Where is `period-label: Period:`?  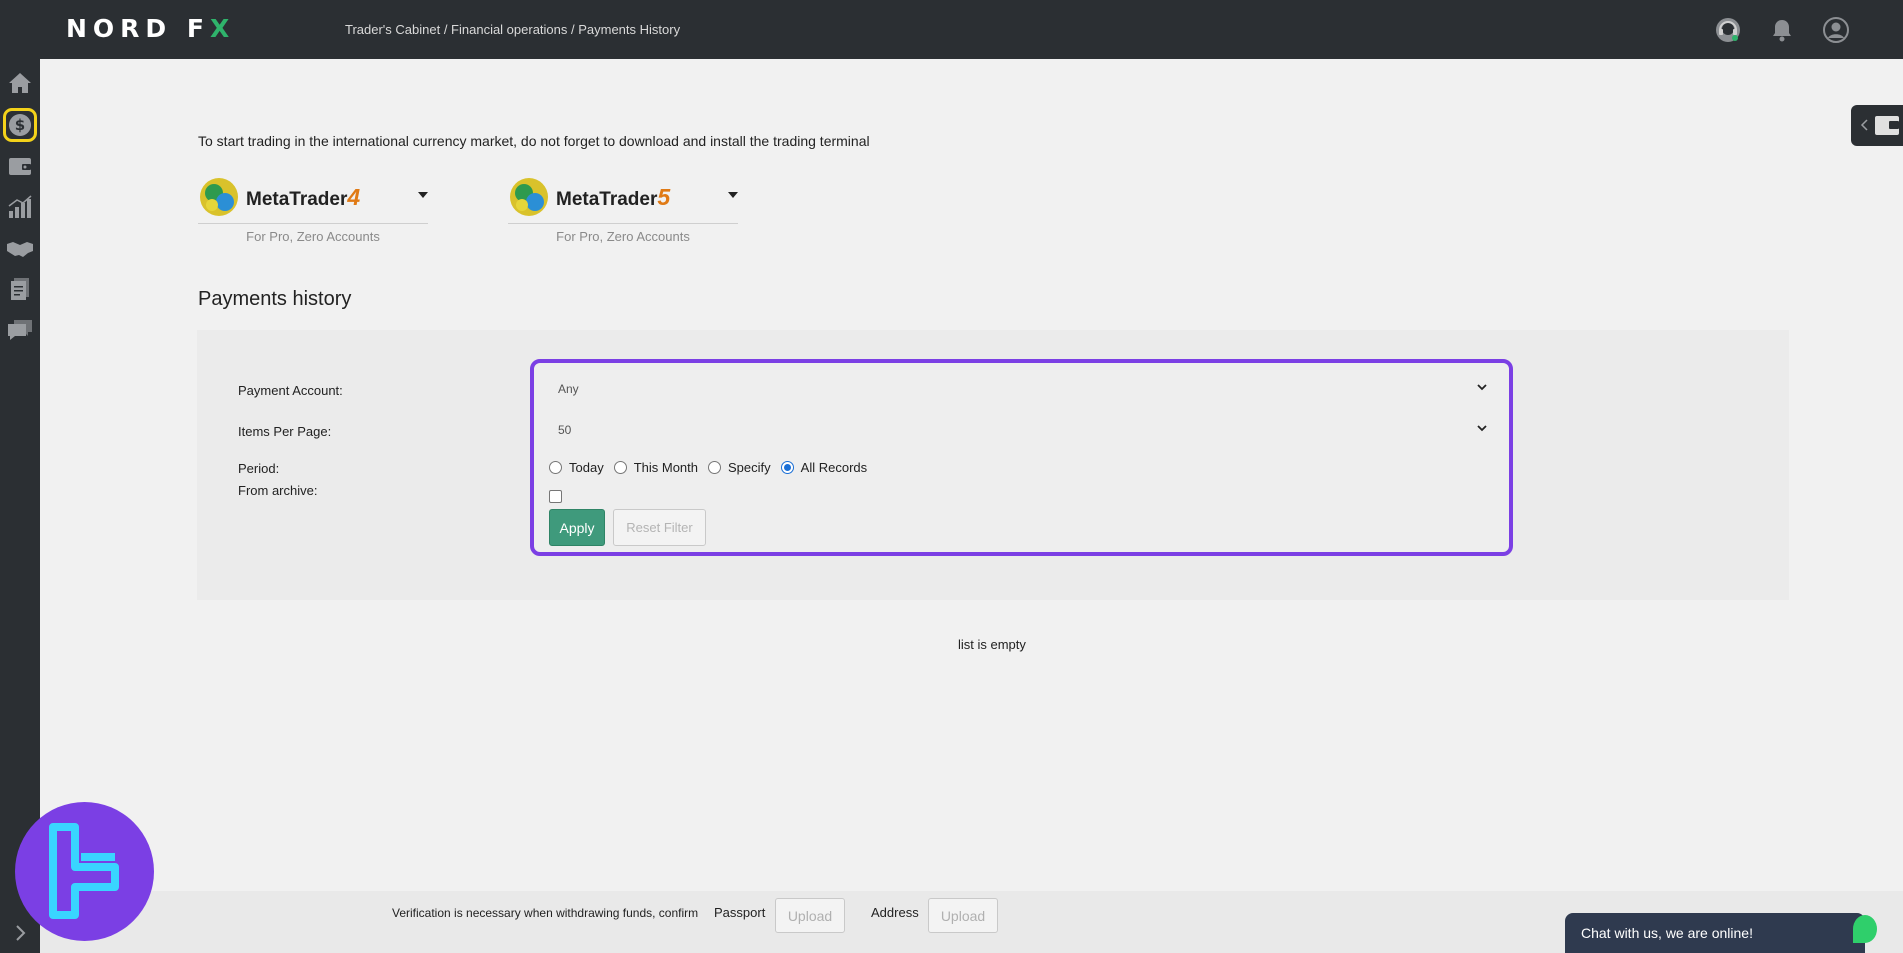
period-label: Period: is located at coordinates (259, 468).